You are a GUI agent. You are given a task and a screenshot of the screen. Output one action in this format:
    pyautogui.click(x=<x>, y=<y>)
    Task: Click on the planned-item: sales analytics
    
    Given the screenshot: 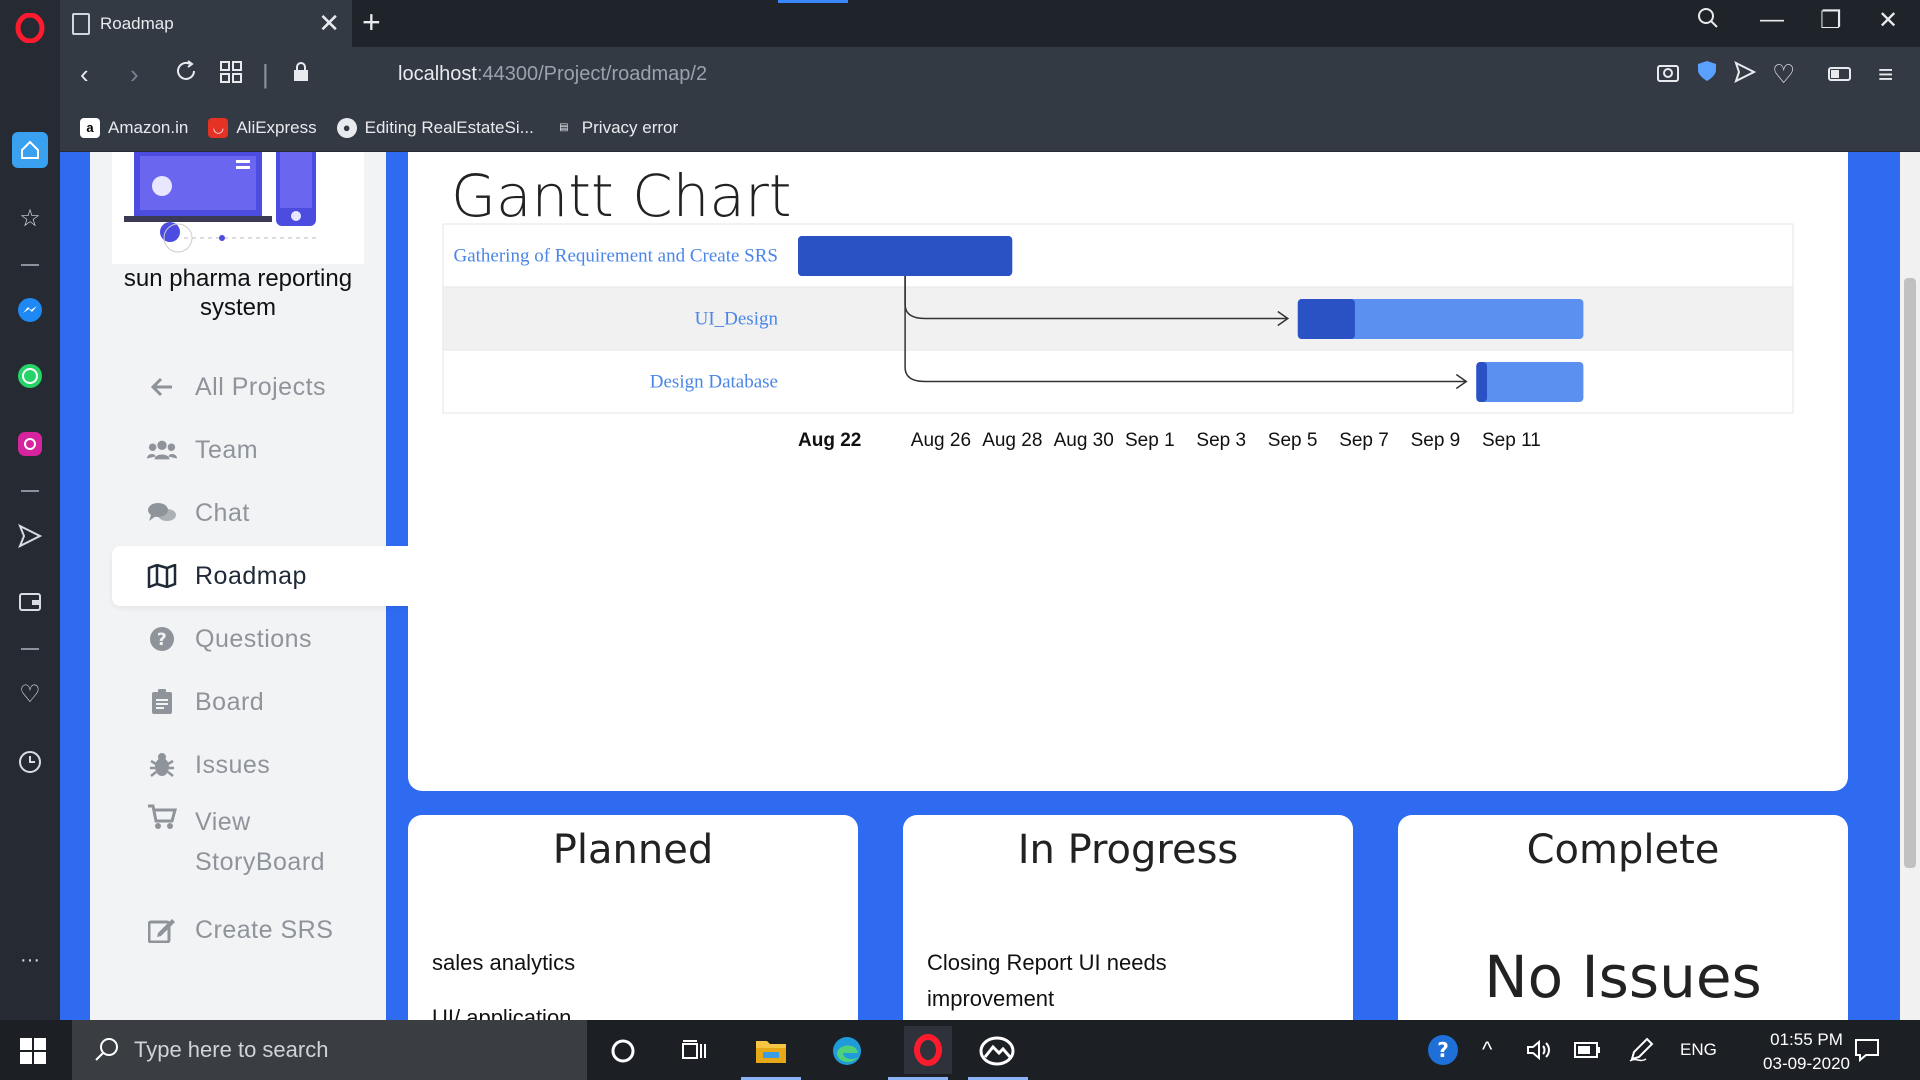 What is the action you would take?
    pyautogui.click(x=582, y=963)
    